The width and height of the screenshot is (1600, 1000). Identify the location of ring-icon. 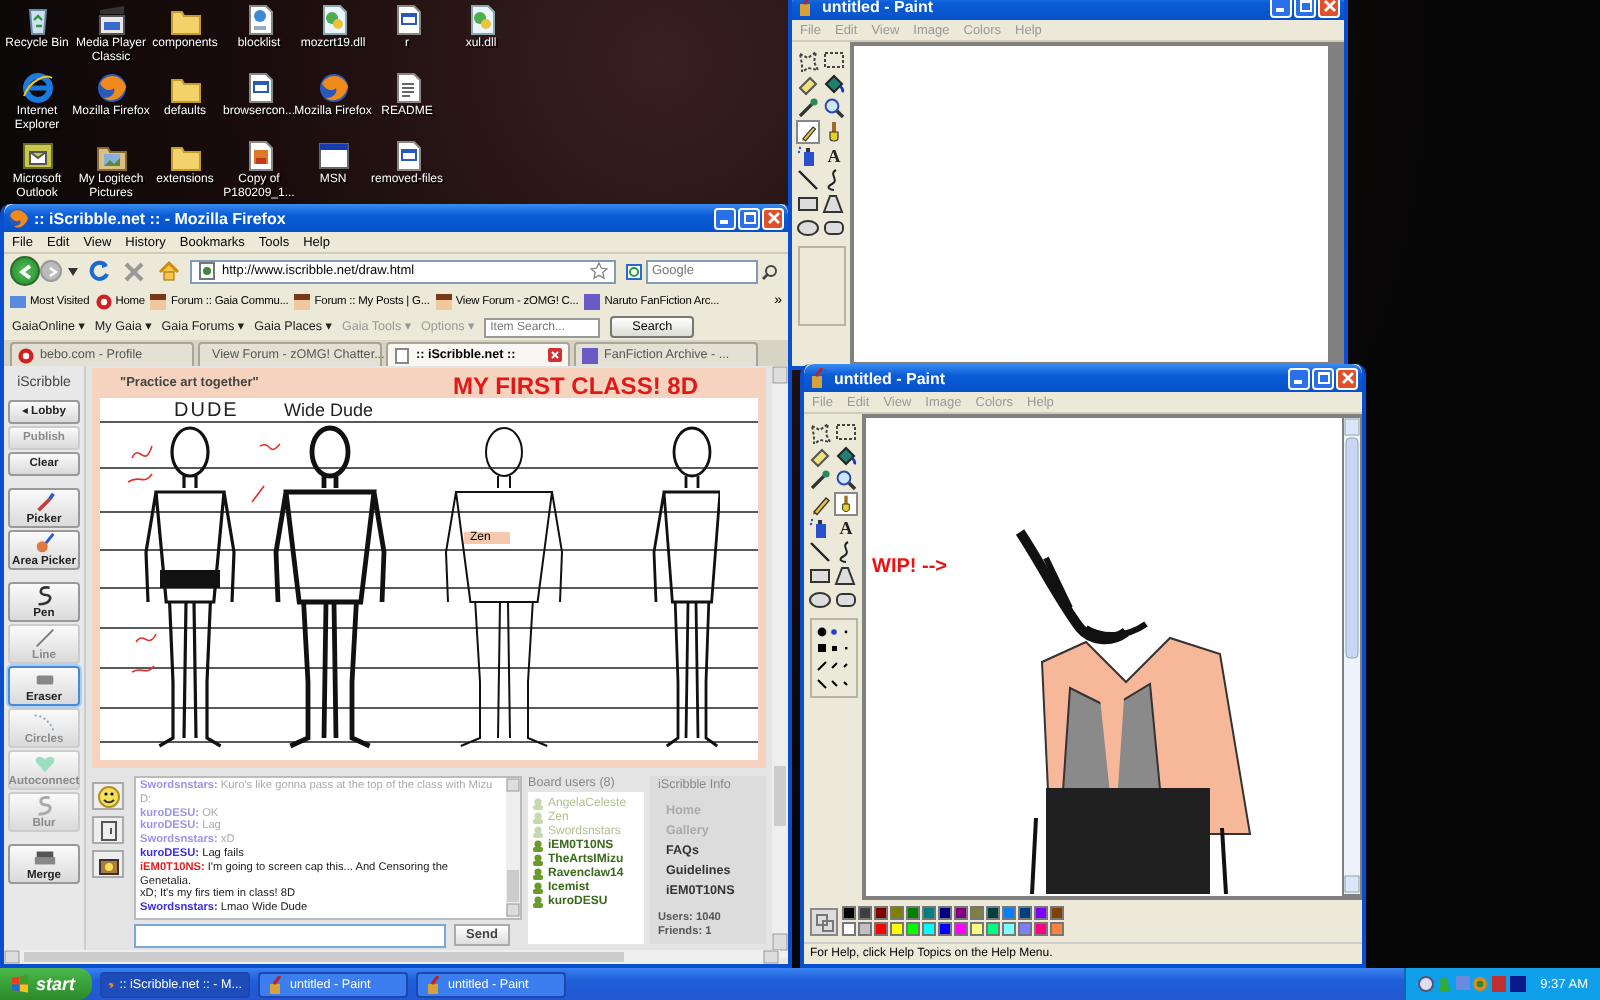
(103, 301).